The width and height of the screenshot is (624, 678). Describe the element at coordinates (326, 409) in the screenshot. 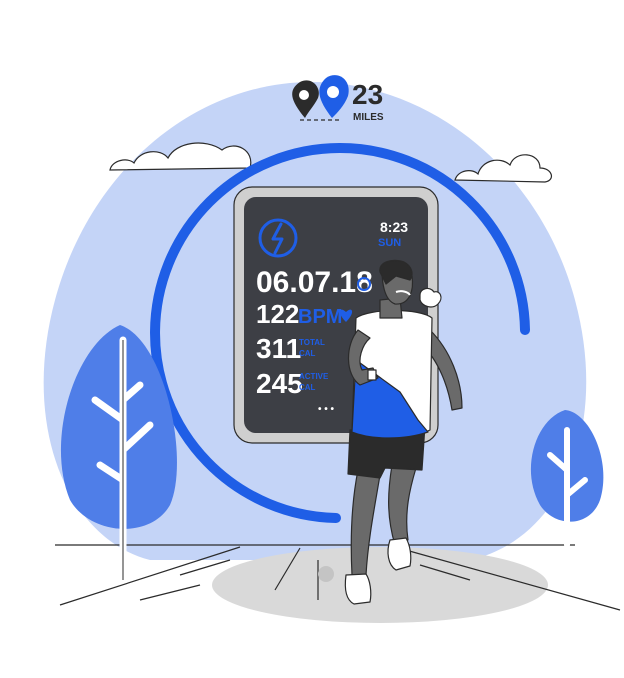

I see `more-indicator: • • •` at that location.